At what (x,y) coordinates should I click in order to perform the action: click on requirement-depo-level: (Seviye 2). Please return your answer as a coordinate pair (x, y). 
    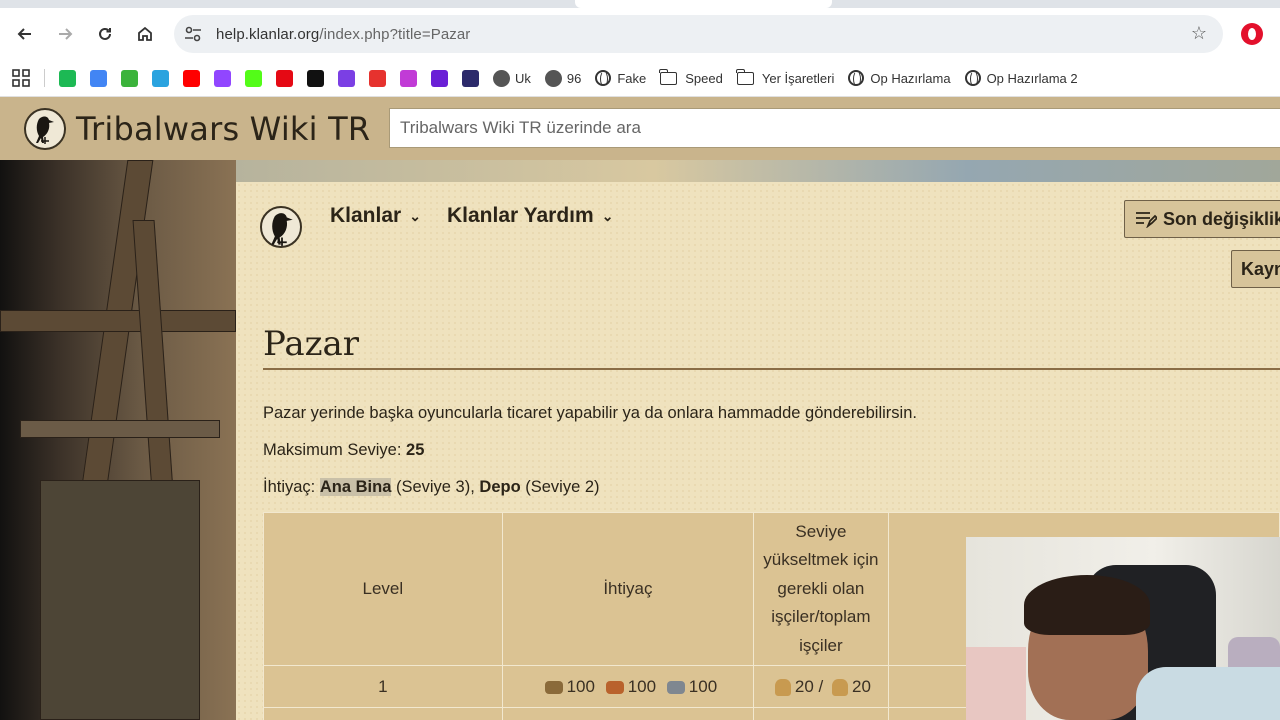
    Looking at the image, I should click on (560, 487).